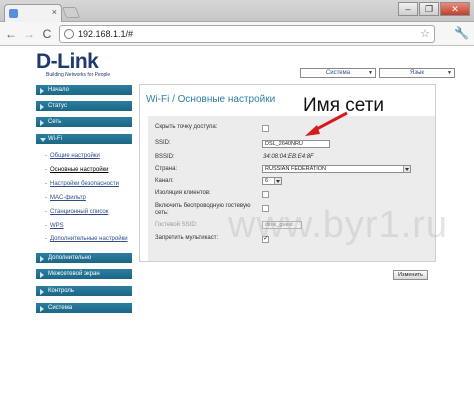 The height and width of the screenshot is (405, 474). Describe the element at coordinates (272, 181) in the screenshot. I see `channel-select: 6` at that location.